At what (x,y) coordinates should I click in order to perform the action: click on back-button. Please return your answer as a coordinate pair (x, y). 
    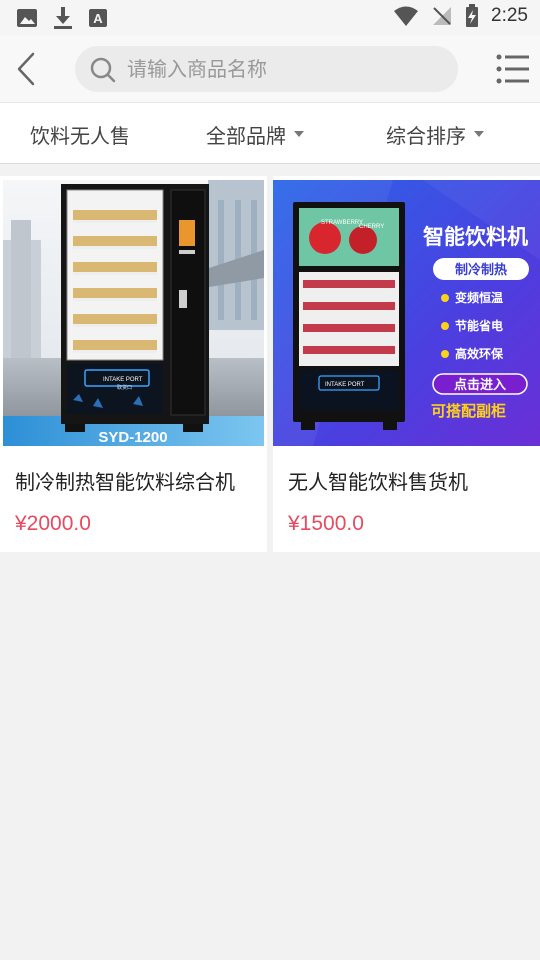
    Looking at the image, I should click on (26, 69).